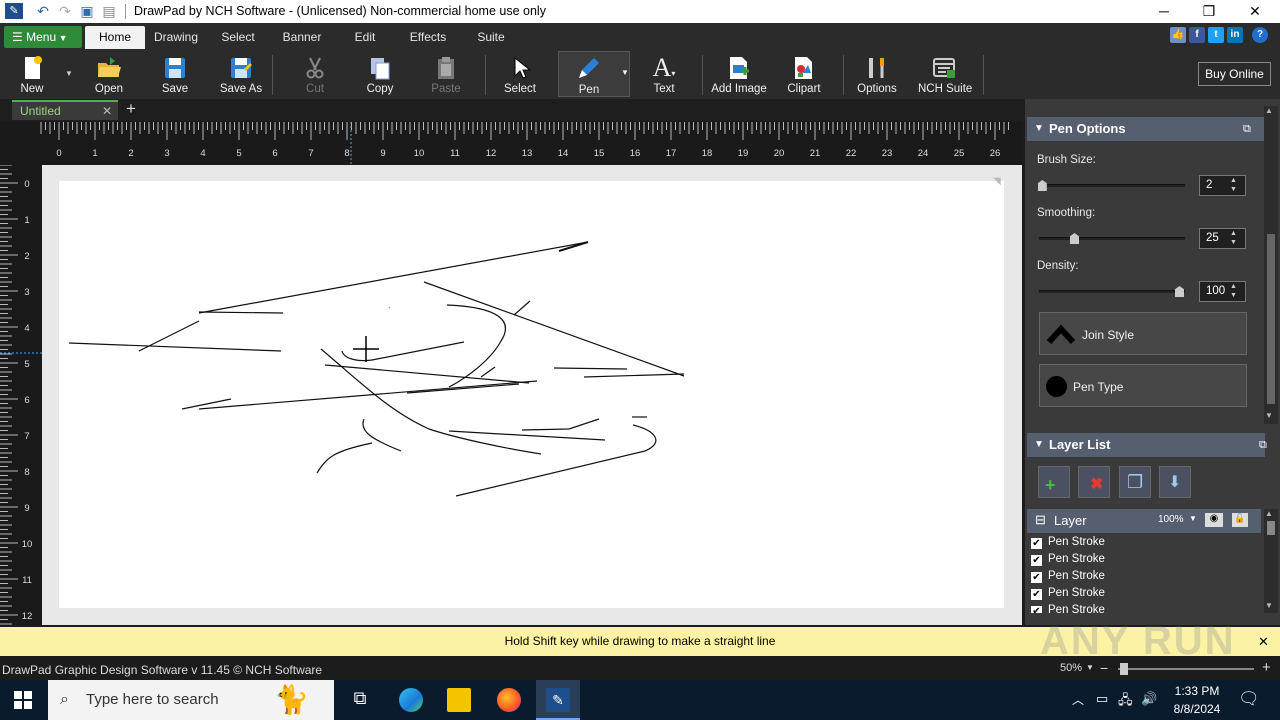  What do you see at coordinates (997, 181) in the screenshot?
I see `resize-corner-icon: ◥` at bounding box center [997, 181].